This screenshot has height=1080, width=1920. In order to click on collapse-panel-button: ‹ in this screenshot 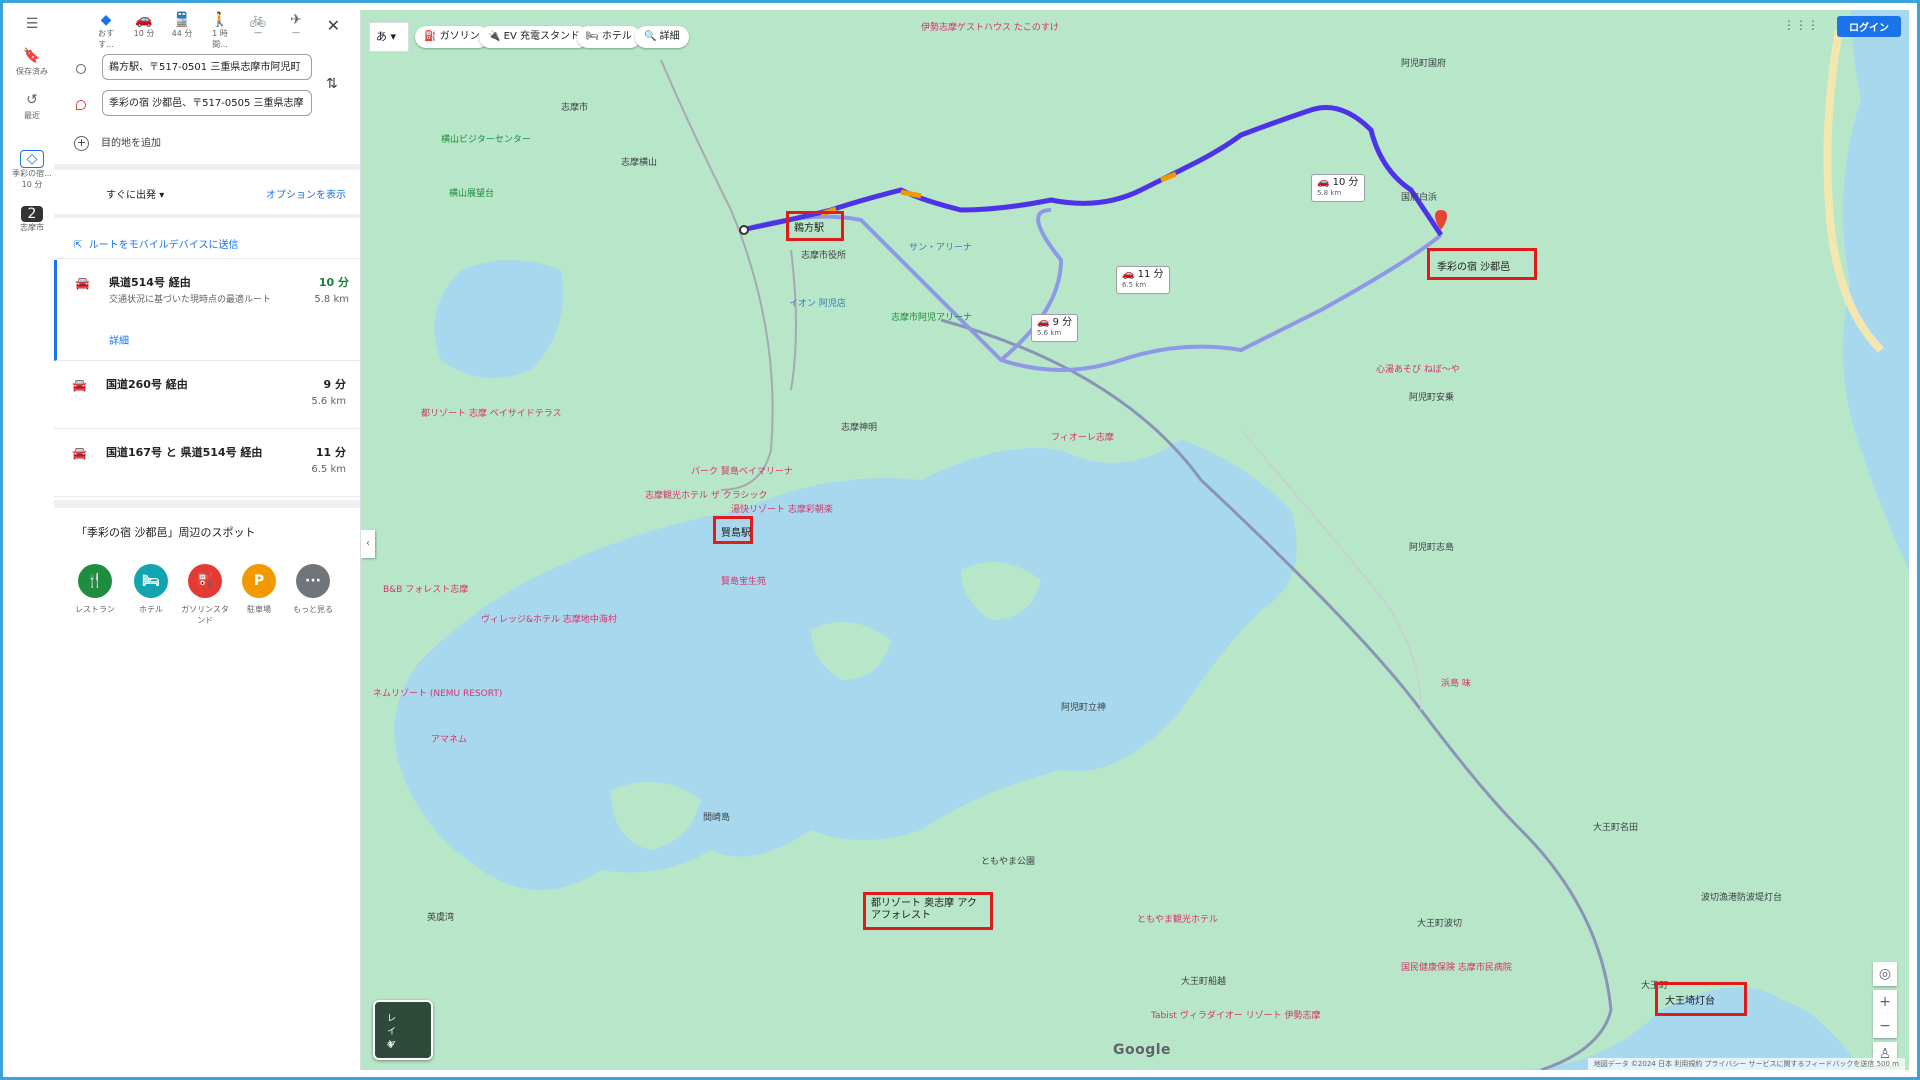, I will do `click(368, 544)`.